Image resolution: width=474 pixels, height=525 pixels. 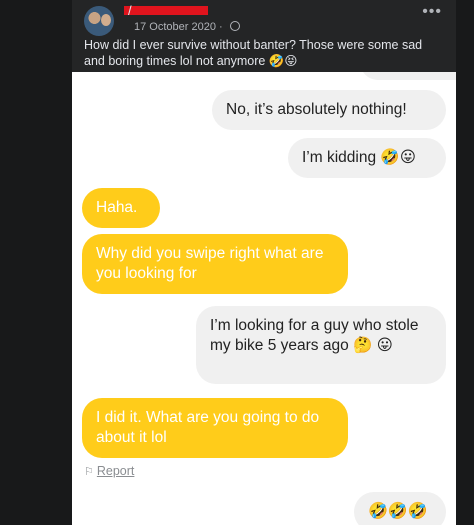 I want to click on report-link: ⚐ Report, so click(x=109, y=471).